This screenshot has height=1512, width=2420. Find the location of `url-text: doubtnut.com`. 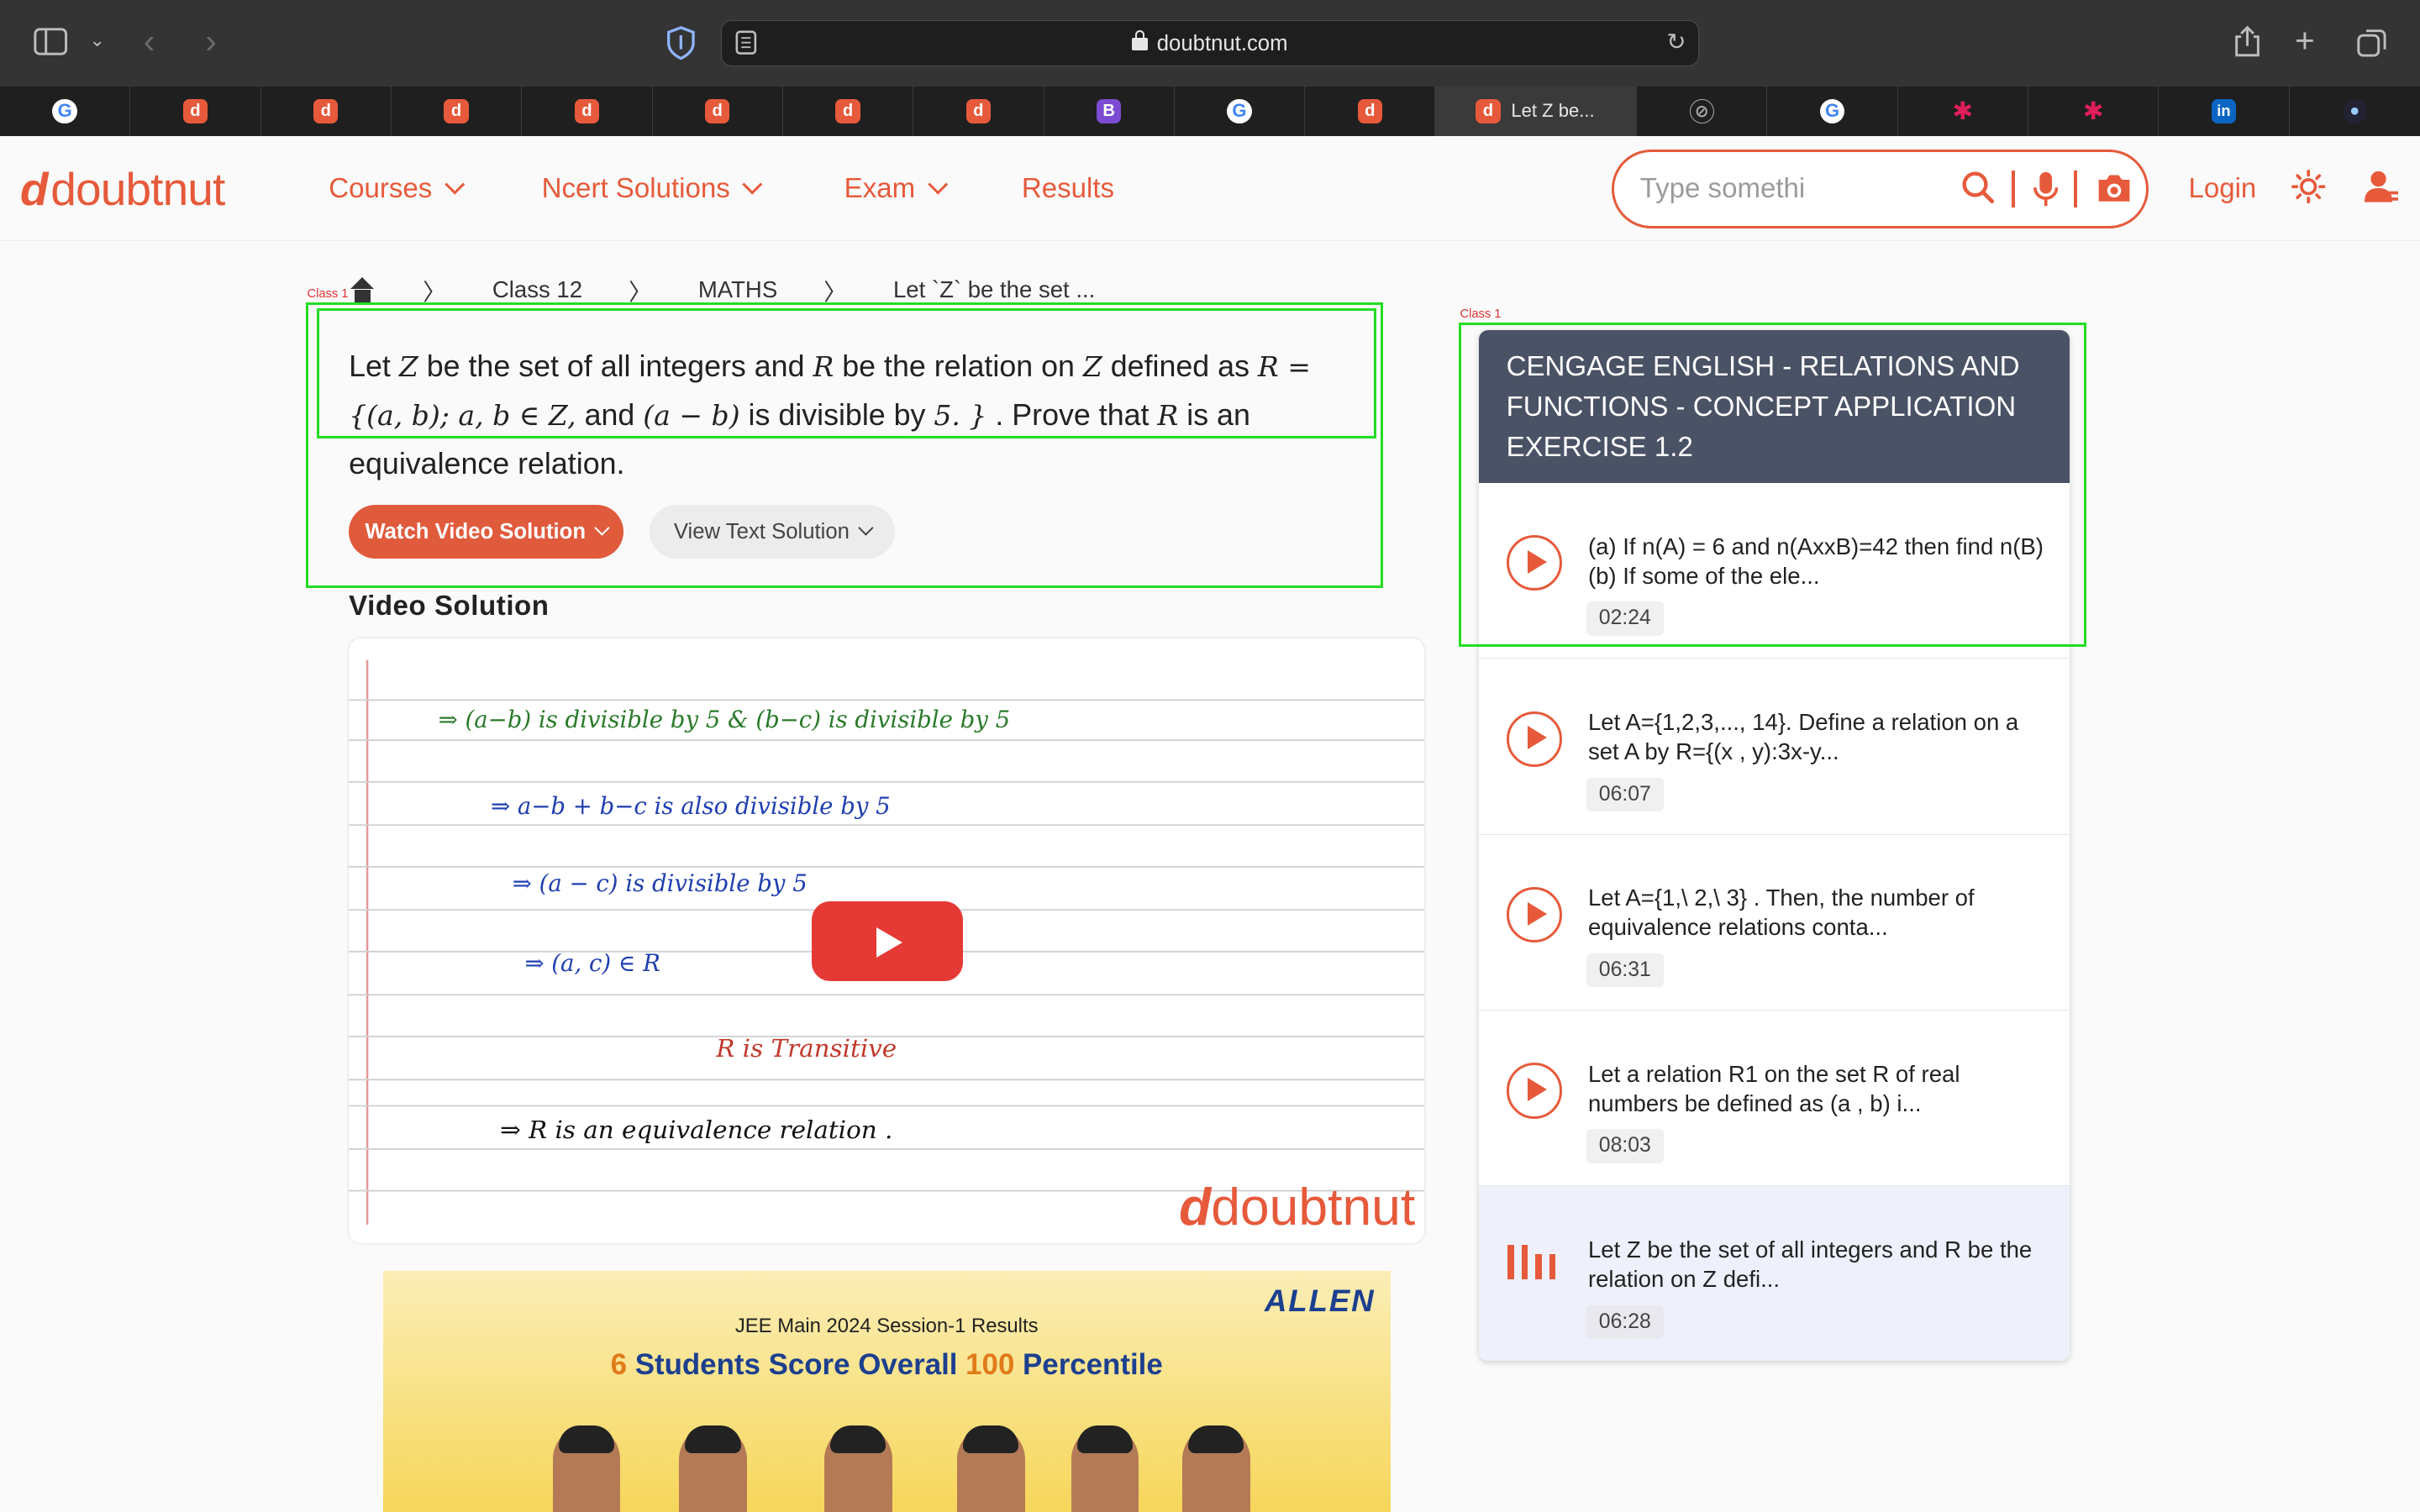

url-text: doubtnut.com is located at coordinates (1210, 42).